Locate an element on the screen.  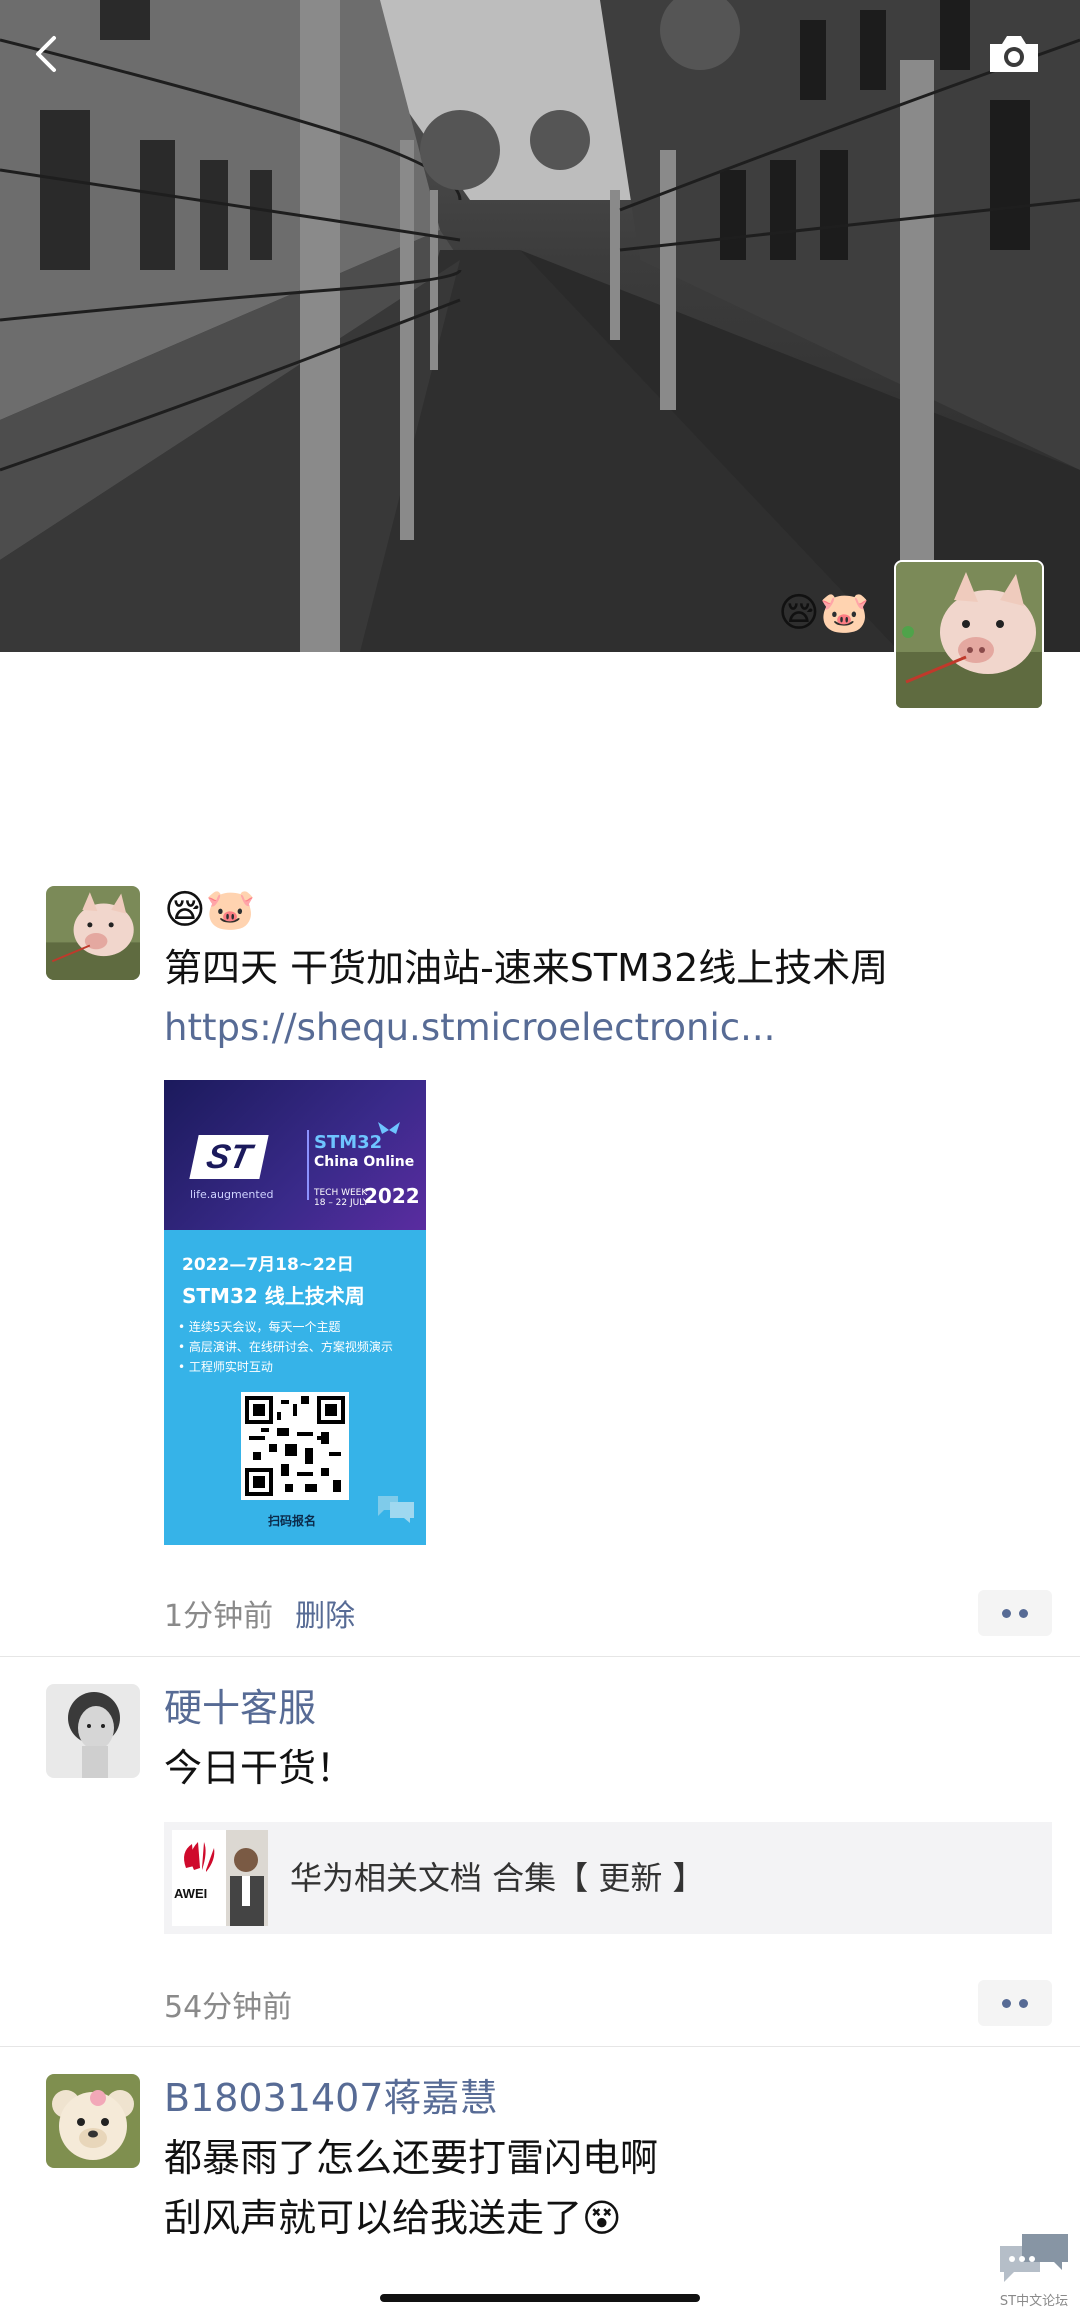
post-content: 硬十客服 今日干货！ is located at coordinates (608, 1740).